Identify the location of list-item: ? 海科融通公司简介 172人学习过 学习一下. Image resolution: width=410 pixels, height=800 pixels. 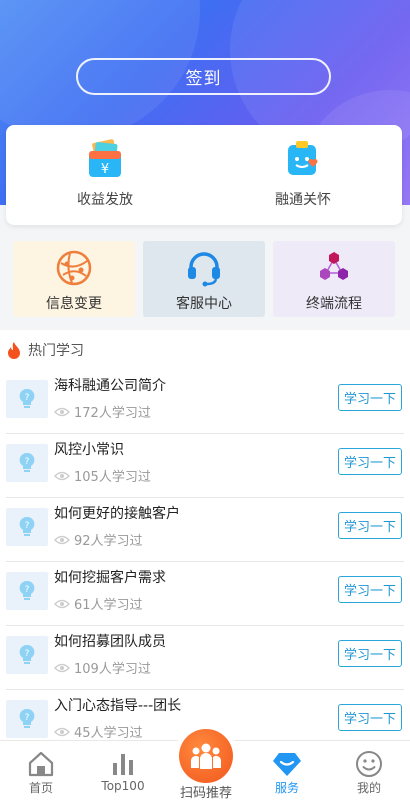
(205, 402).